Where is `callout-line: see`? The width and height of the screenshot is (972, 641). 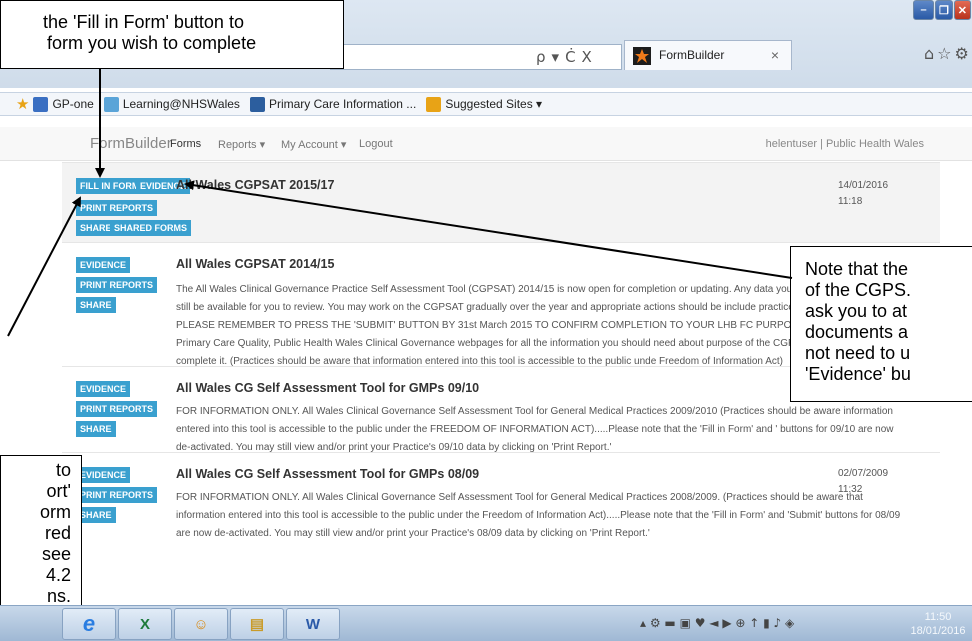 callout-line: see is located at coordinates (56, 554).